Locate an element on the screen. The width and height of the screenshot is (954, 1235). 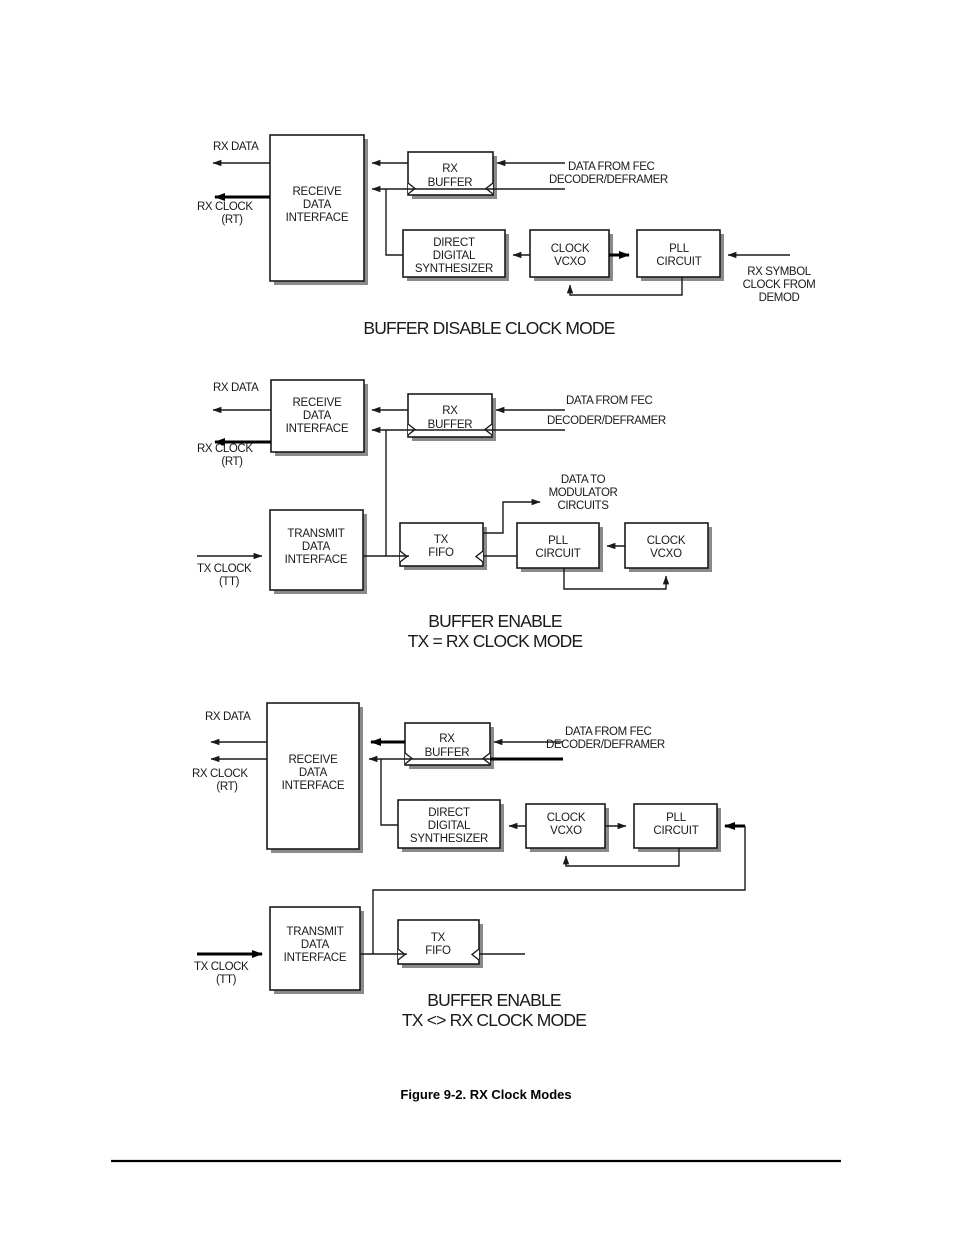
mode-title-buffer-enable-line1: BUFFER ENABLE is located at coordinates (495, 621).